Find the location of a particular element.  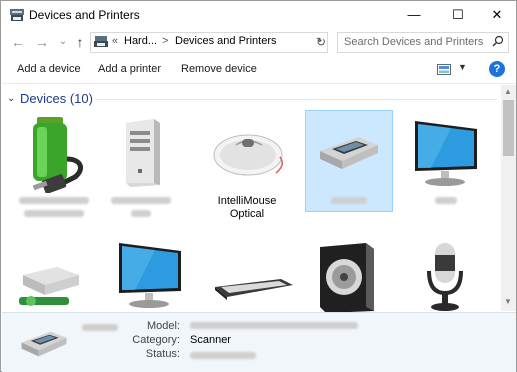

tower-computer-icon is located at coordinates (143, 153).